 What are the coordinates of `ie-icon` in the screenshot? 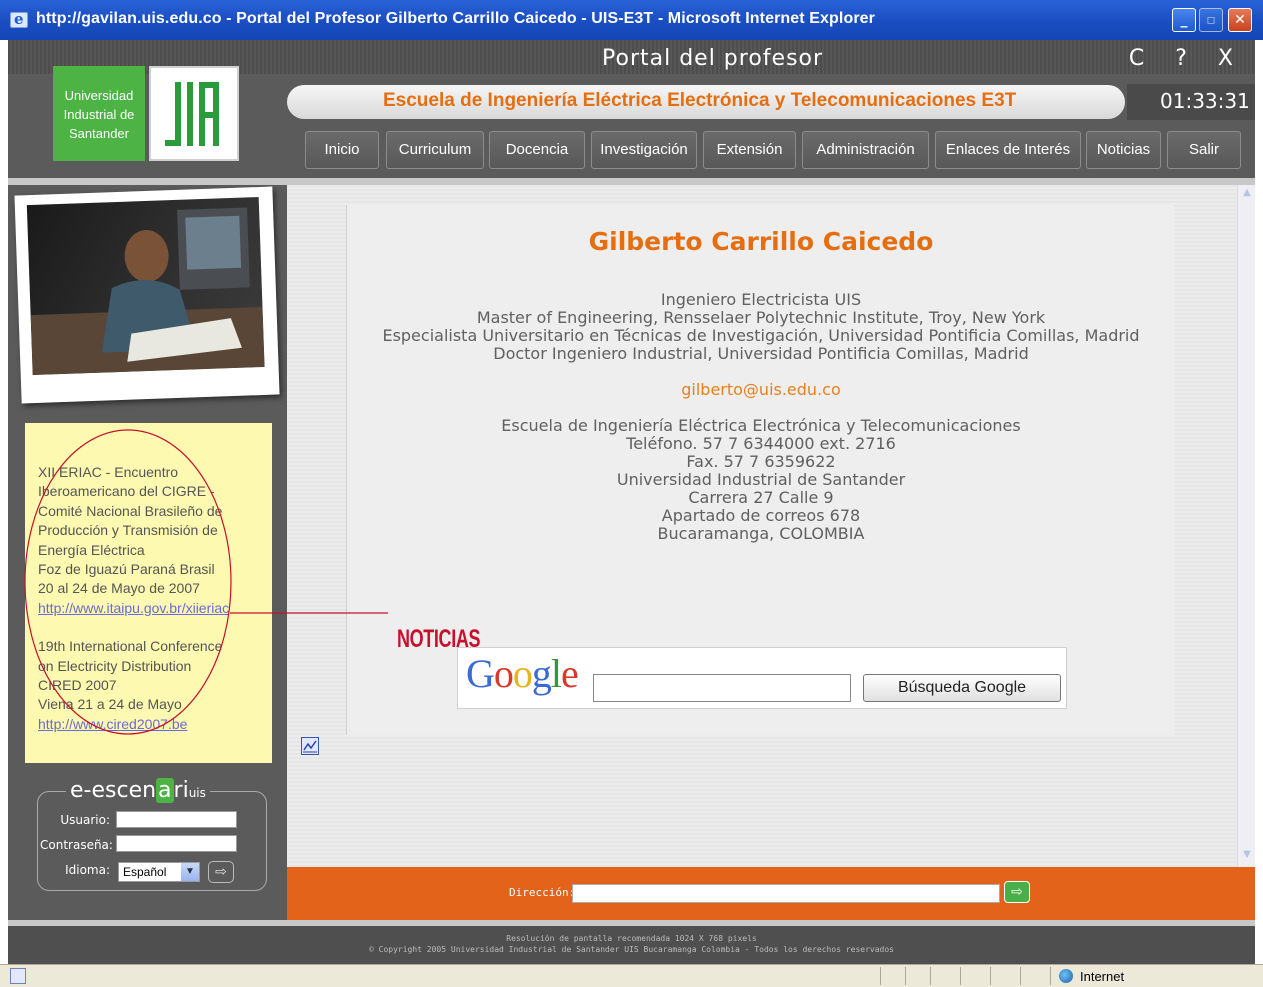 It's located at (19, 19).